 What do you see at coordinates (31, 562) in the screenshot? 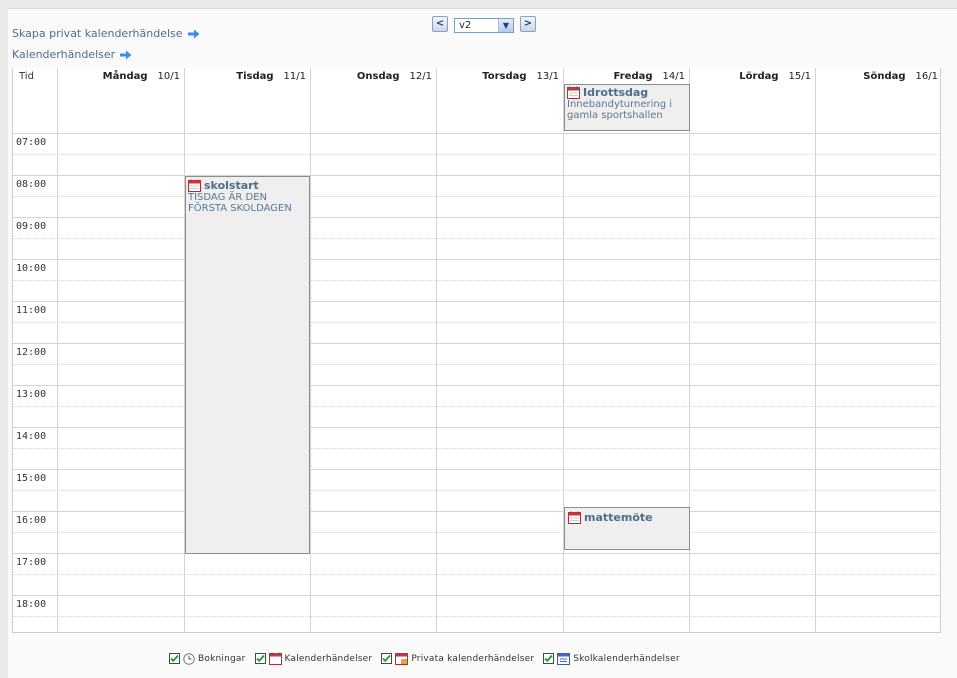
I see `hour-label: 17:00` at bounding box center [31, 562].